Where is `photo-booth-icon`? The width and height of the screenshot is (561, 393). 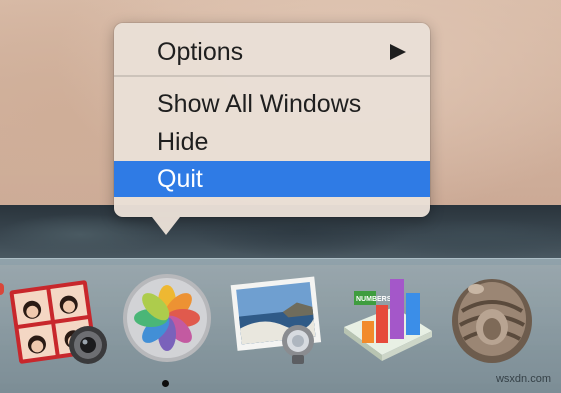
photo-booth-icon is located at coordinates (58, 322).